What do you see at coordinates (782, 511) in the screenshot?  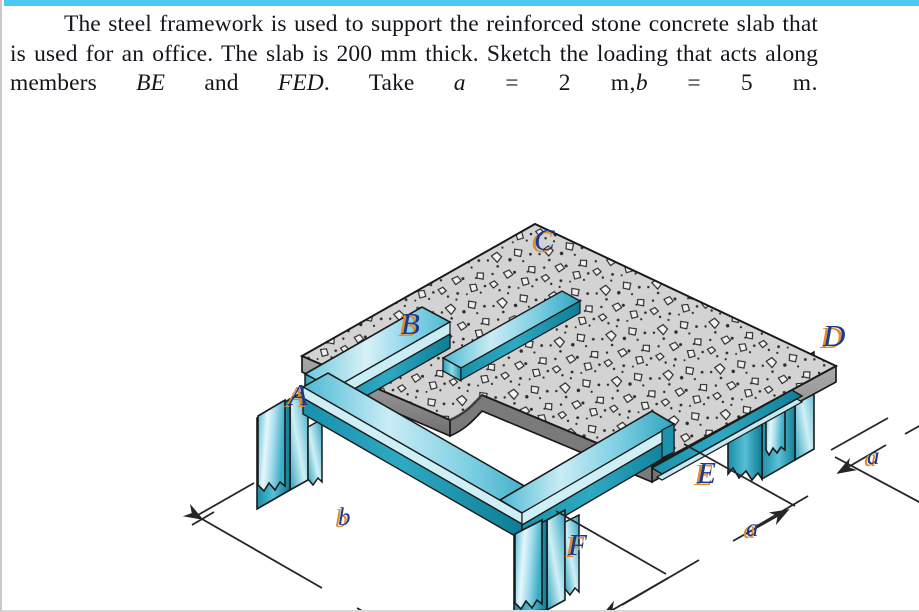 I see `dim-line-a1-far` at bounding box center [782, 511].